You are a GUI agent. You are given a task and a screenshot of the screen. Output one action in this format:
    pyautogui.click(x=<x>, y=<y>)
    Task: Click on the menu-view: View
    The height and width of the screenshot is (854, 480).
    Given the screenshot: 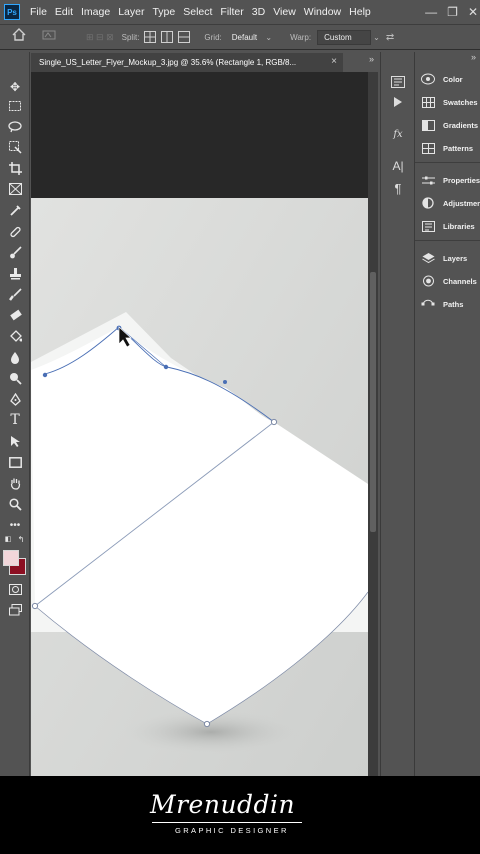 What is the action you would take?
    pyautogui.click(x=284, y=12)
    